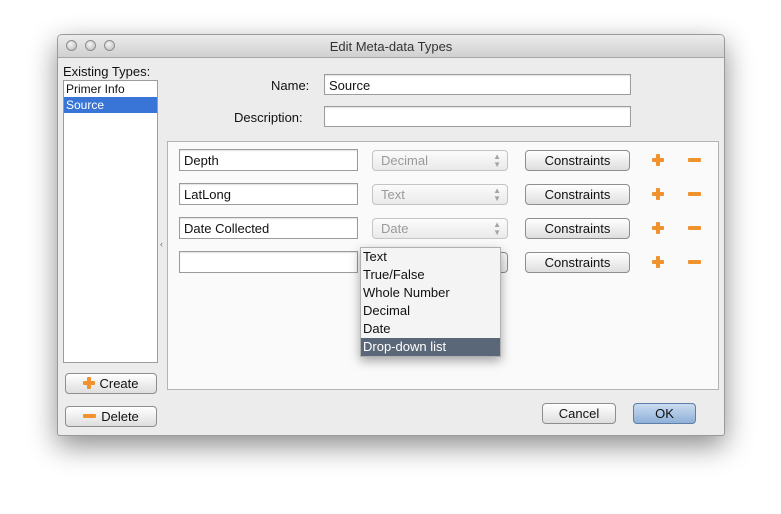 Image resolution: width=781 pixels, height=514 pixels. I want to click on list-item-source: Source, so click(110, 105).